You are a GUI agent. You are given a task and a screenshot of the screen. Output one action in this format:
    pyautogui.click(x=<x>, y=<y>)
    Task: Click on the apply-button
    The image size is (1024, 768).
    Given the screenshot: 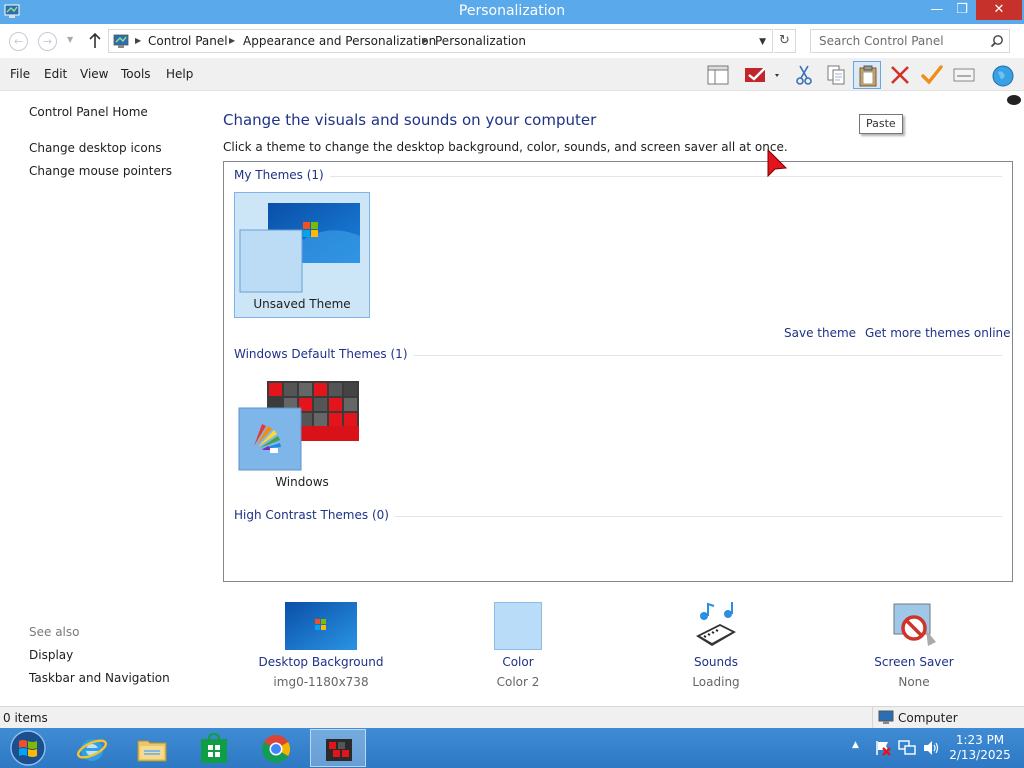 What is the action you would take?
    pyautogui.click(x=932, y=75)
    